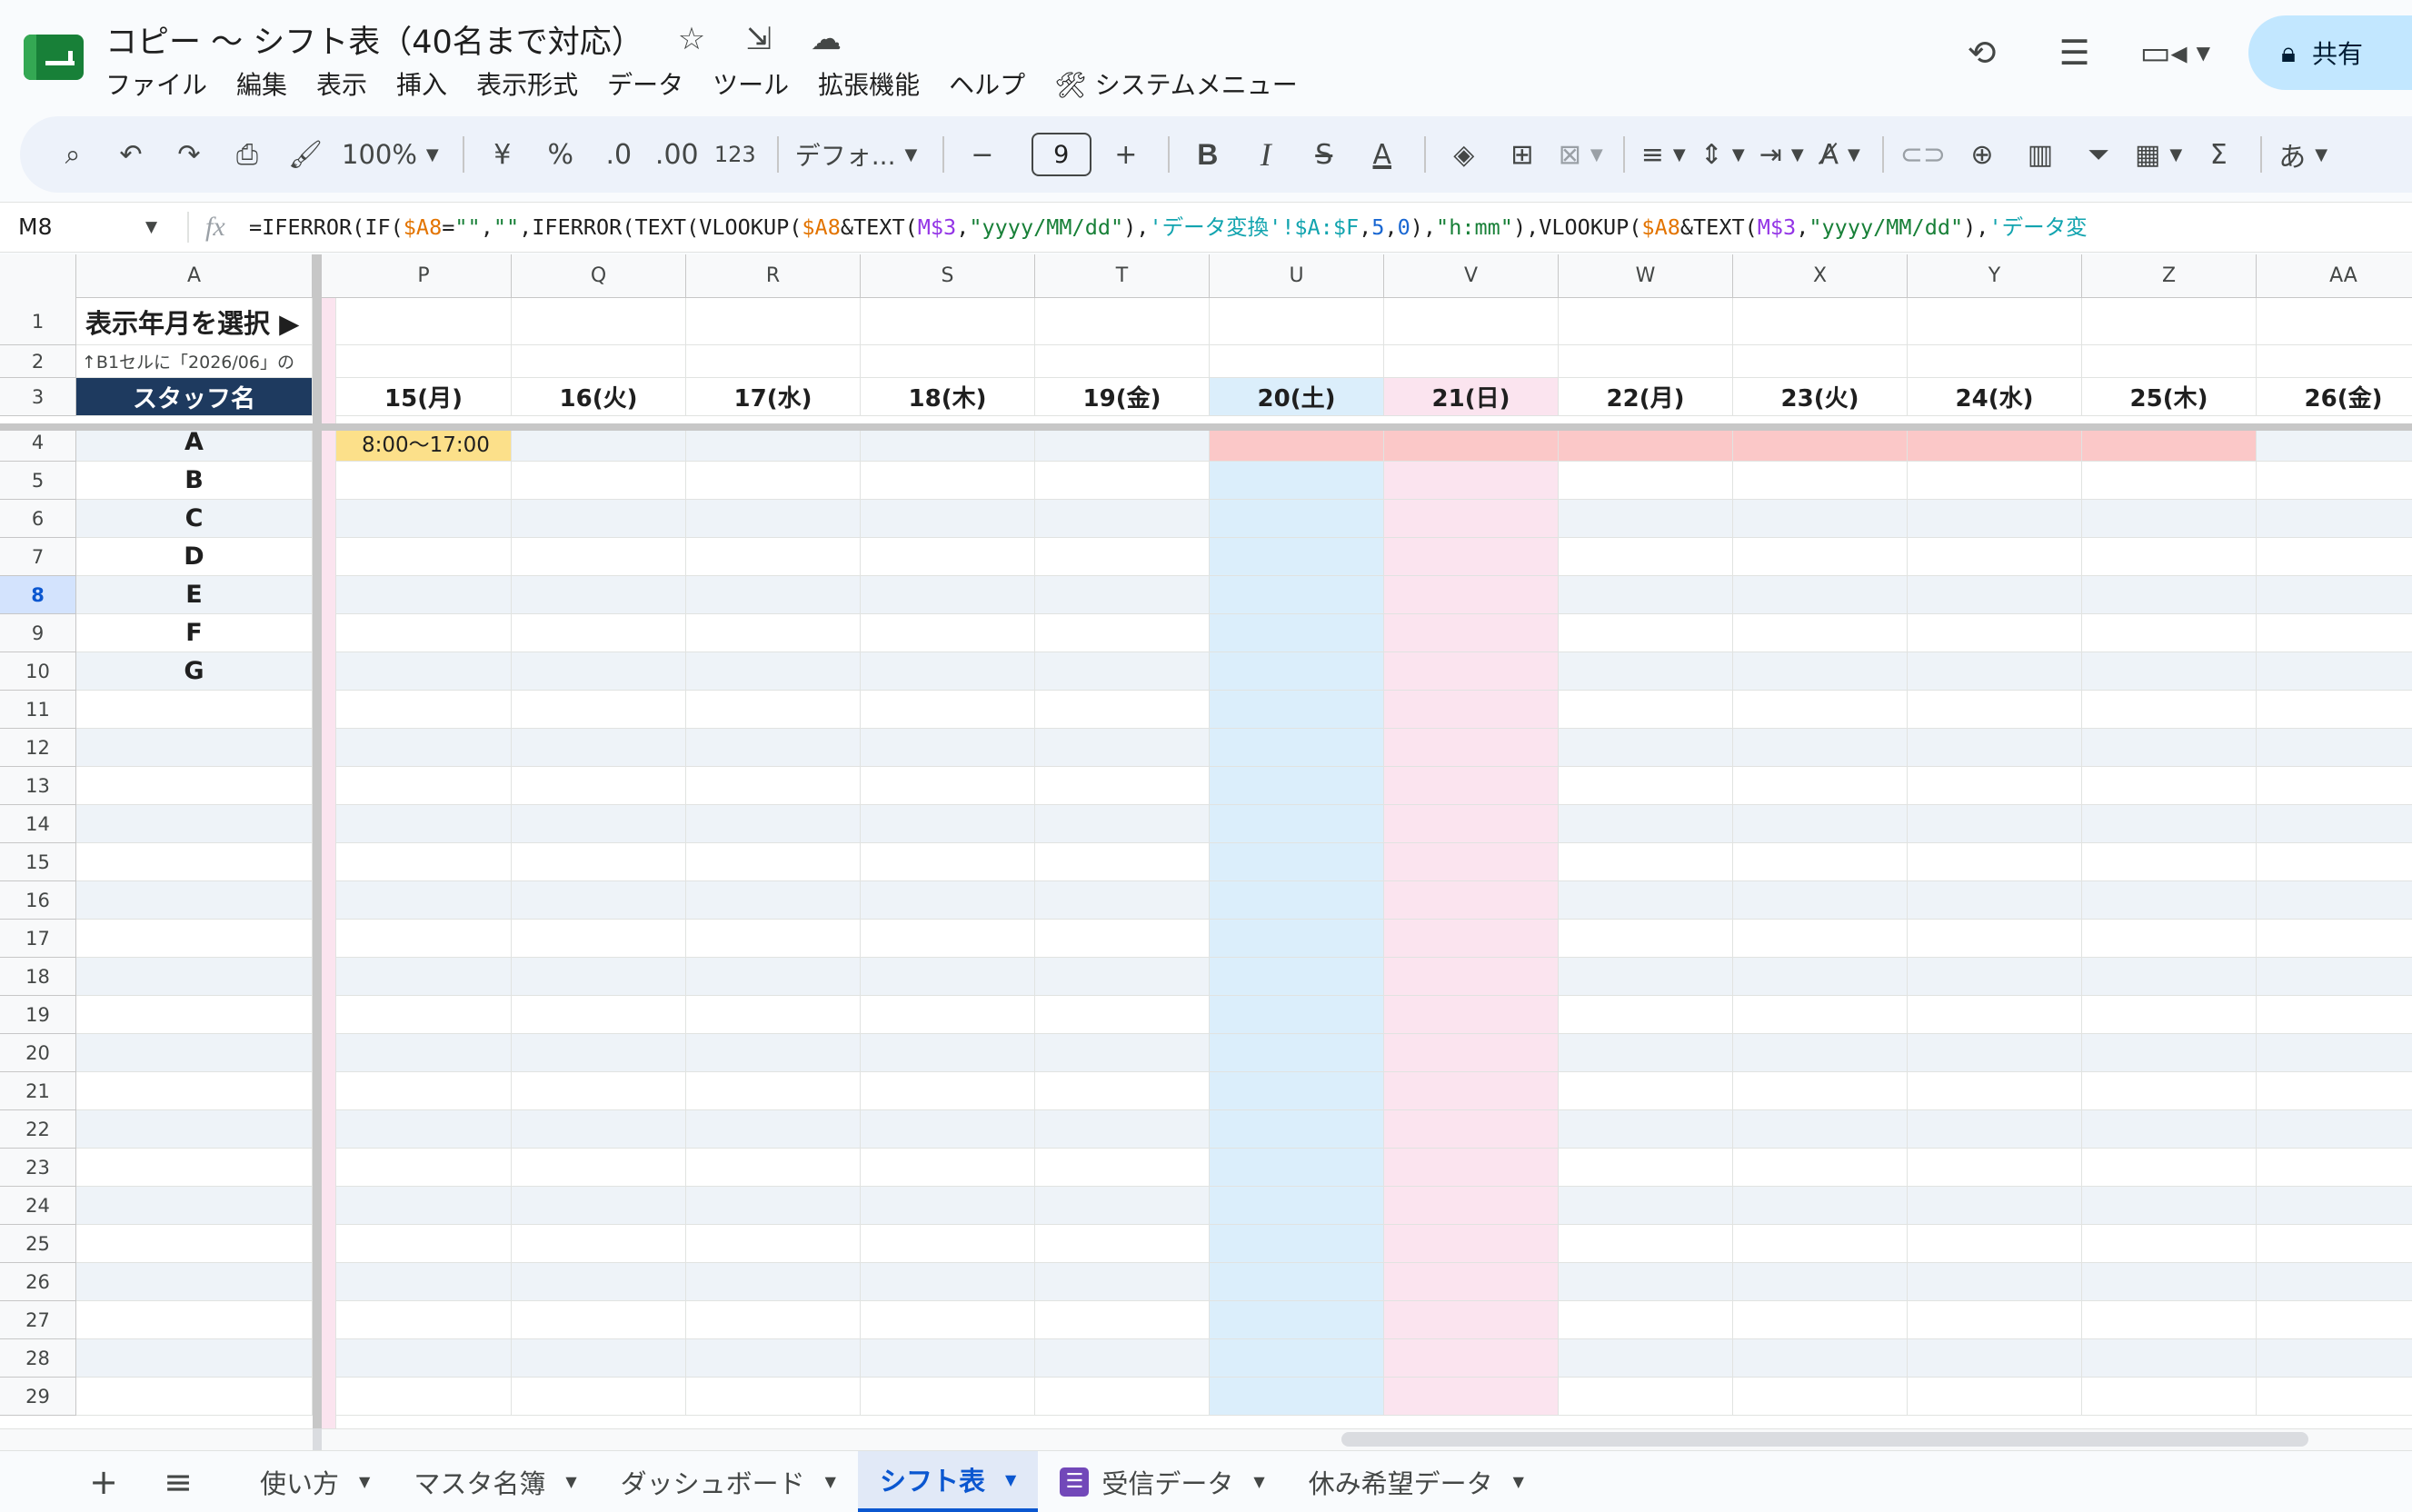 This screenshot has height=1512, width=2412. I want to click on cell-t20, so click(1122, 1053).